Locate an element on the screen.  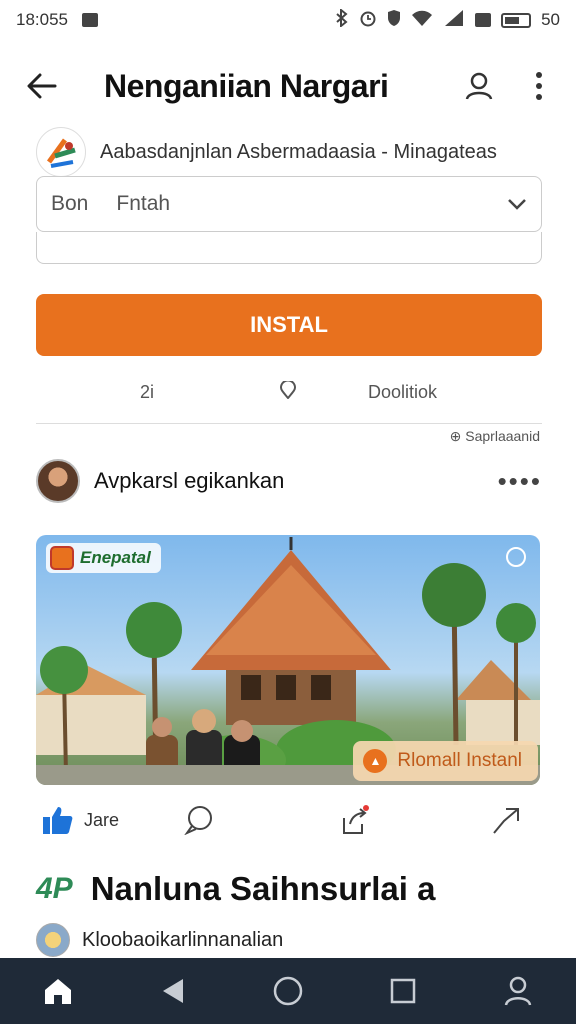
divider is located at coordinates (289, 423).